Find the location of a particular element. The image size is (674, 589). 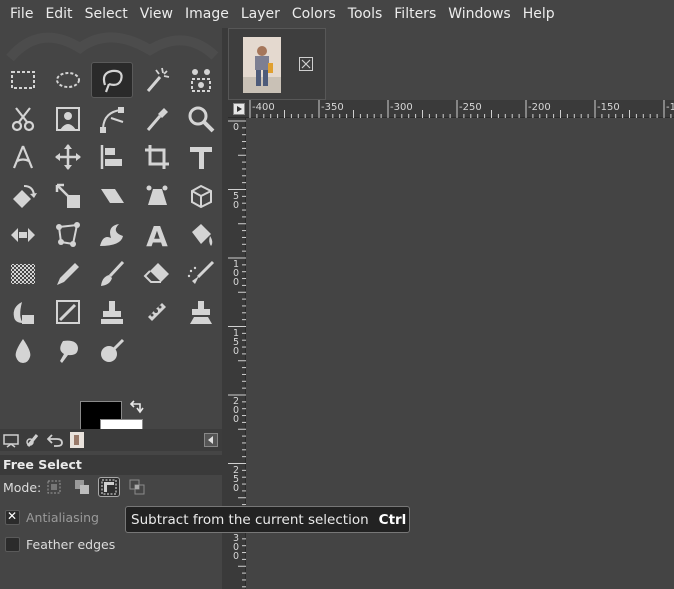

tool-button-dodge-burn is located at coordinates (112, 351).